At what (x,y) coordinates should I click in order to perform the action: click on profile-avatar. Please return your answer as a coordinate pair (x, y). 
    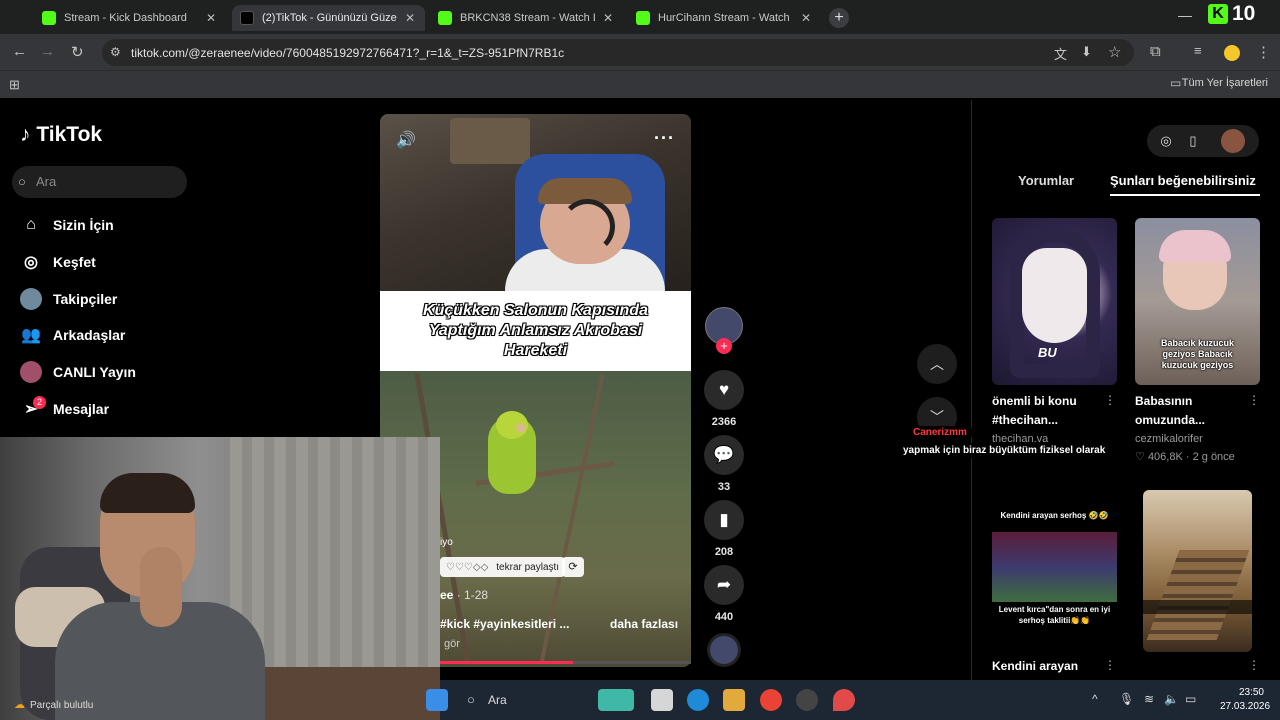
    Looking at the image, I should click on (1232, 53).